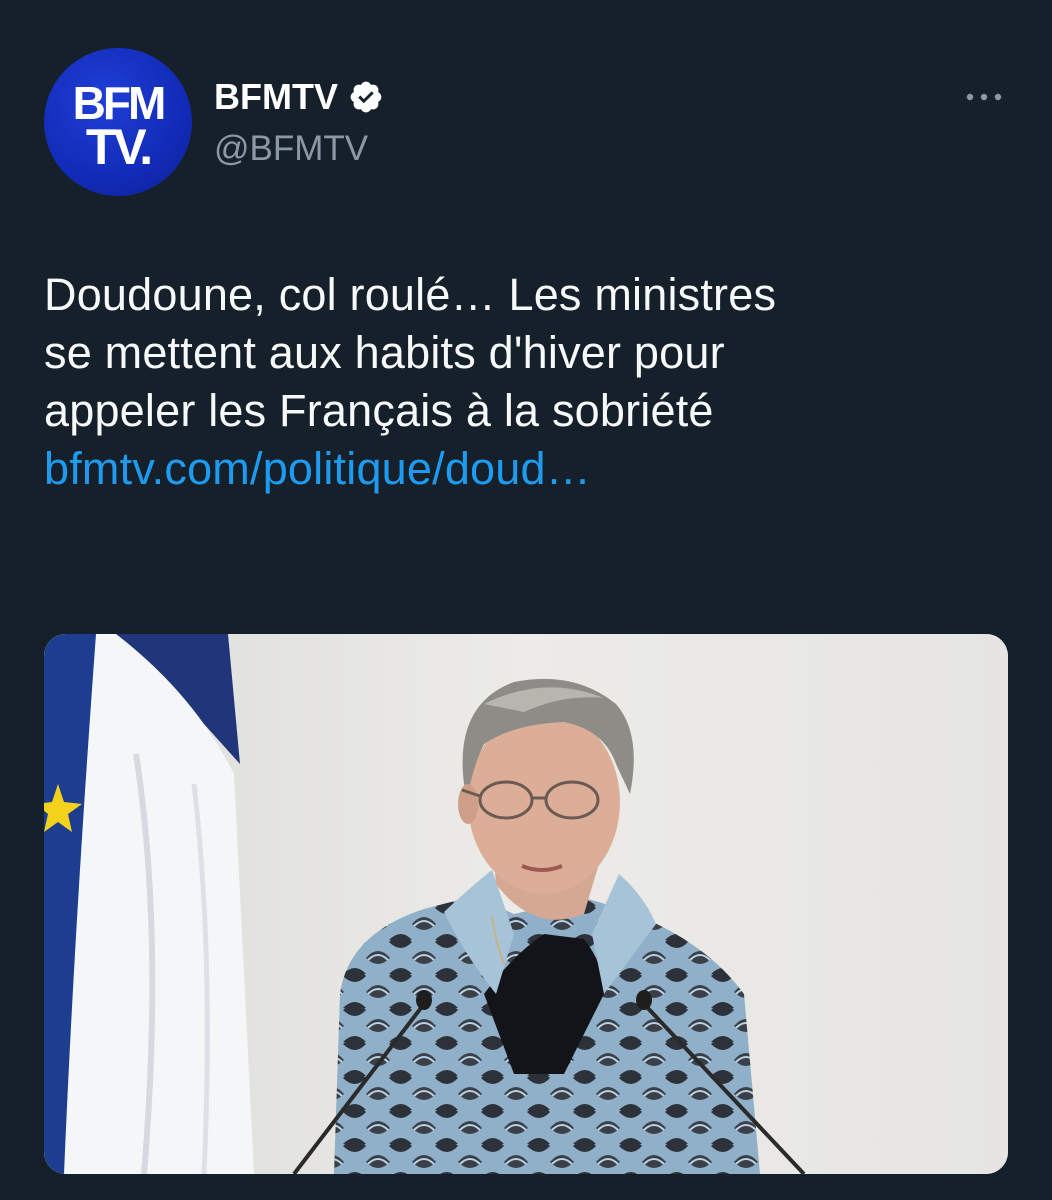  I want to click on tweet-text-line: se mettent aux habits d'hiver pour, so click(384, 352).